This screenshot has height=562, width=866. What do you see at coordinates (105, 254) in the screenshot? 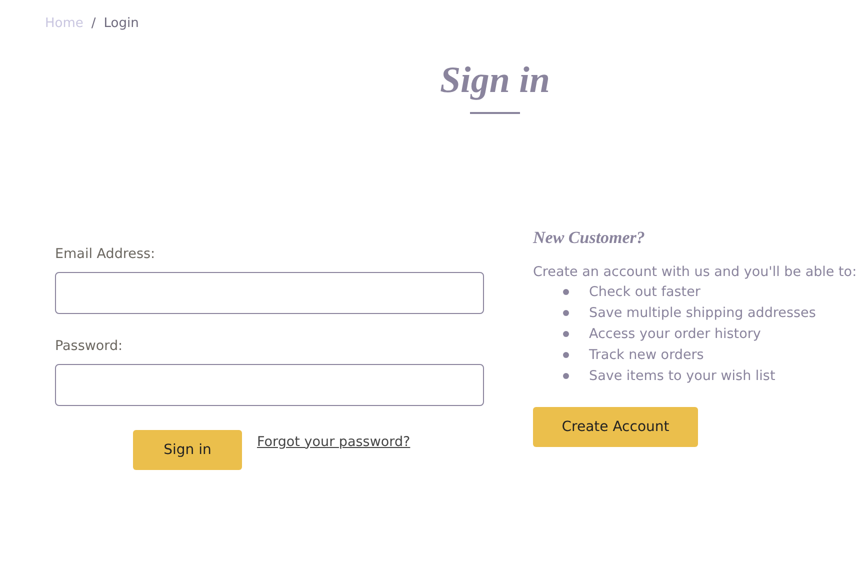
I see `field-label: Email Address:` at bounding box center [105, 254].